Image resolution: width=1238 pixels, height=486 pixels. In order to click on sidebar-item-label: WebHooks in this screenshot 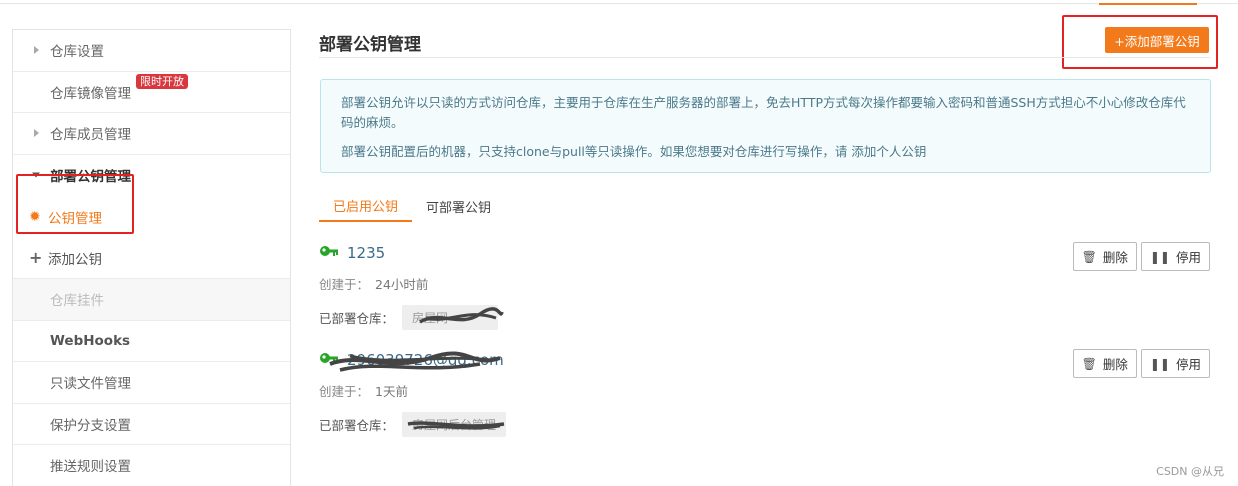, I will do `click(90, 340)`.